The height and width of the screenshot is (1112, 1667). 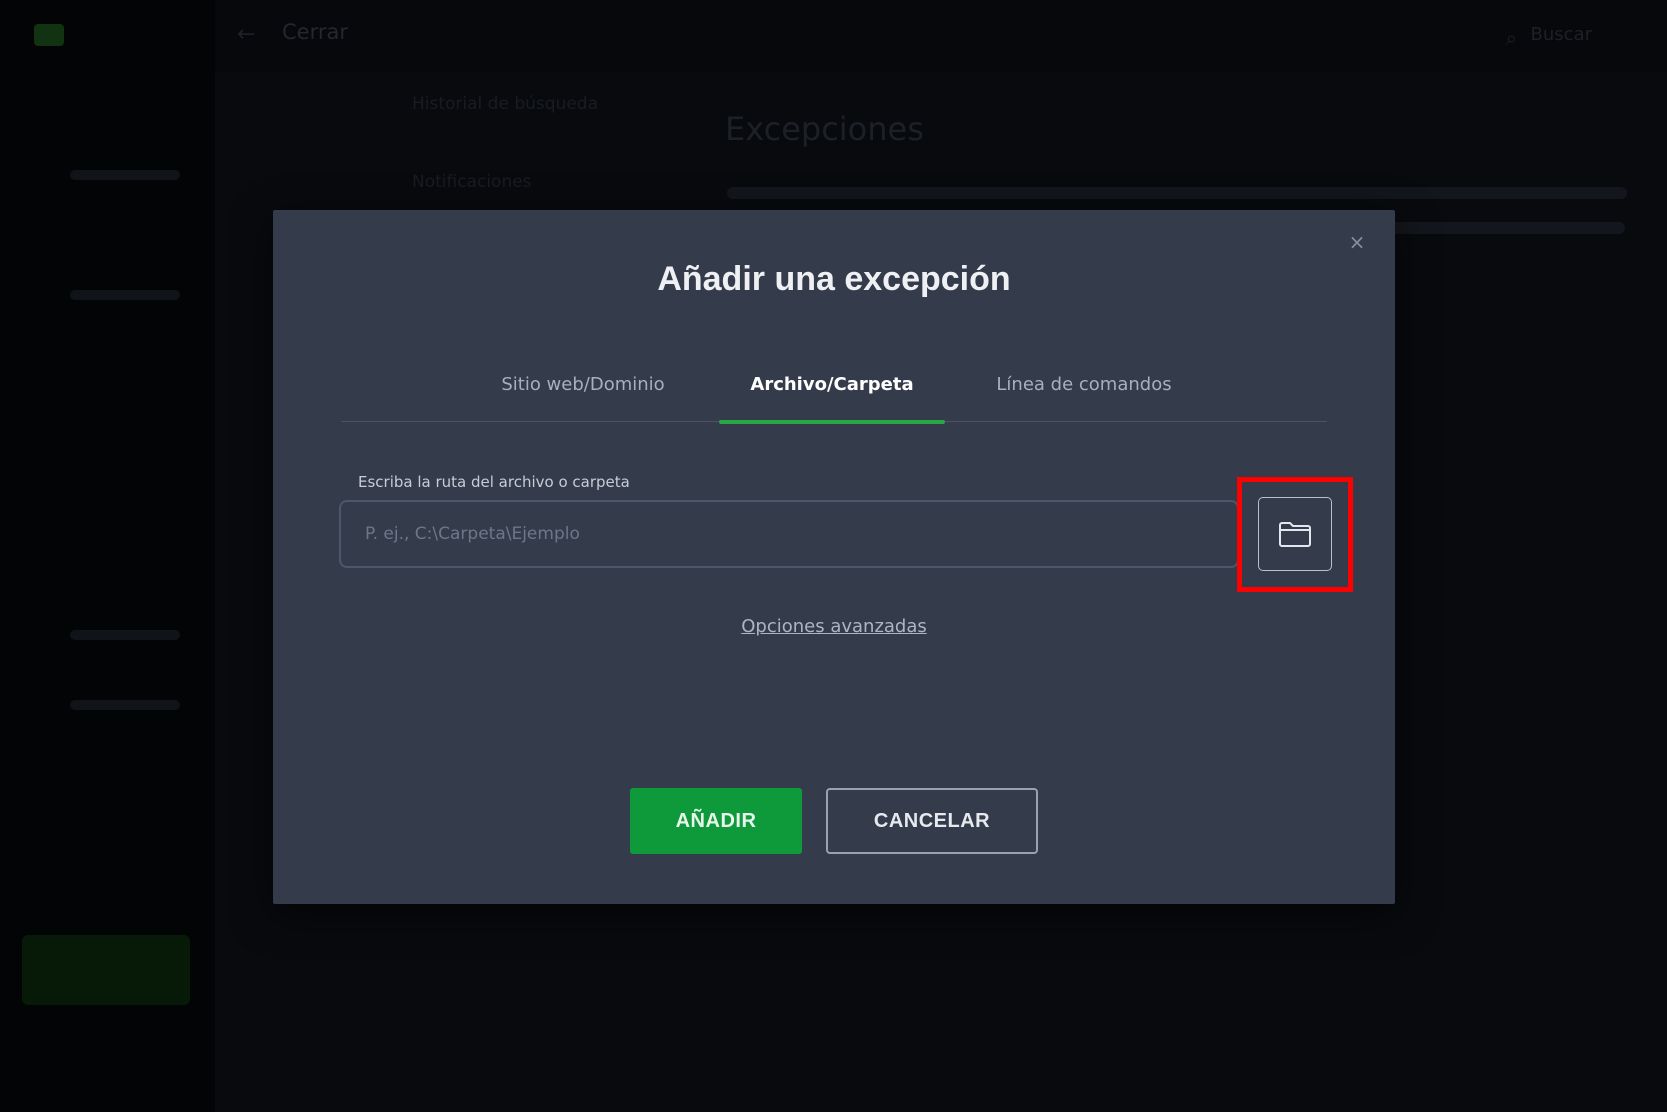 I want to click on advanced-options-link: Opciones avanzadas, so click(x=834, y=626).